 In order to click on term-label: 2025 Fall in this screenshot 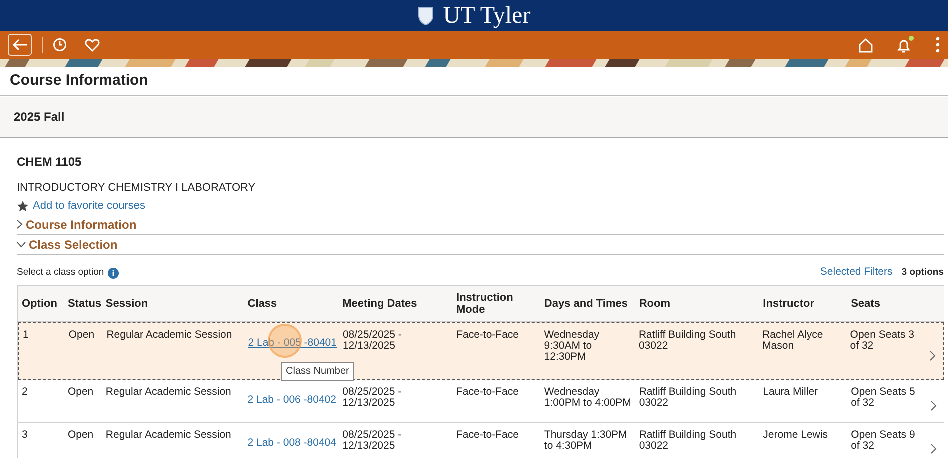, I will do `click(39, 117)`.